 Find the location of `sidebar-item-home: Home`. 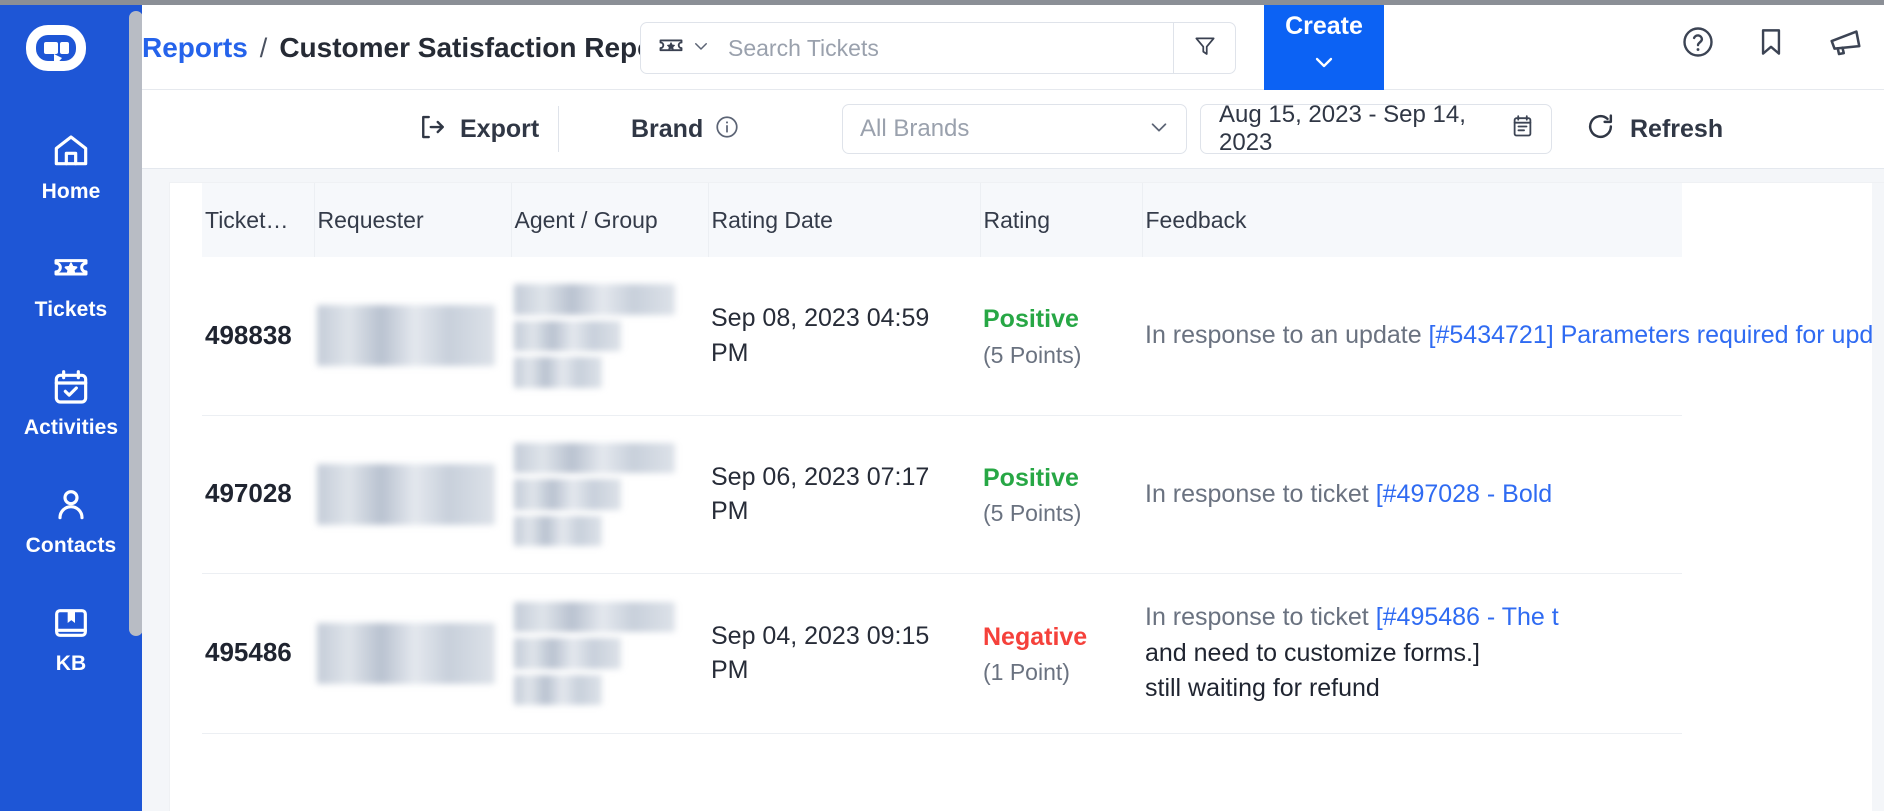

sidebar-item-home: Home is located at coordinates (71, 184).